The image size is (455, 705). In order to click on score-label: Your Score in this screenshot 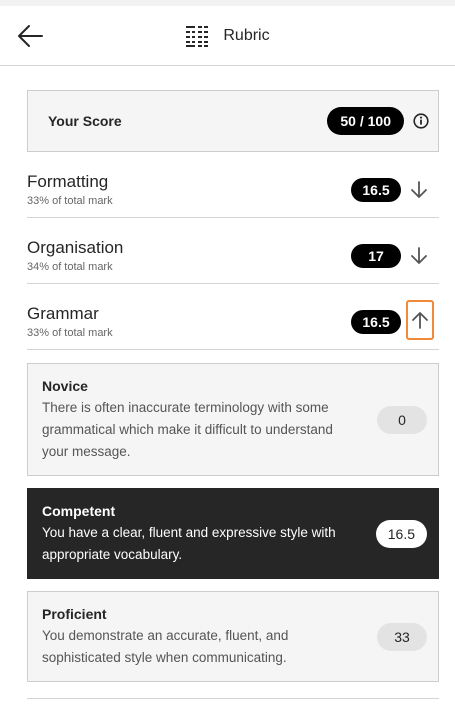, I will do `click(85, 121)`.